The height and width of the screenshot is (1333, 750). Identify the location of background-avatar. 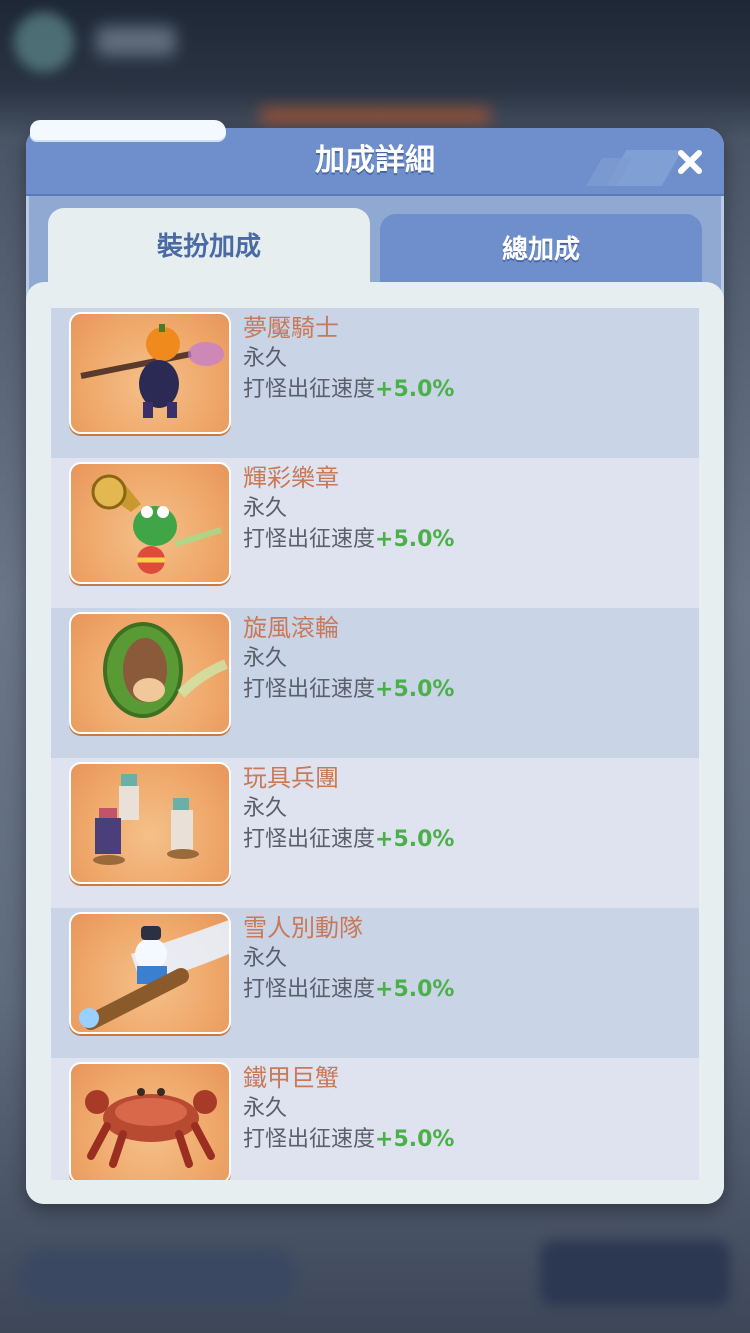
(44, 42).